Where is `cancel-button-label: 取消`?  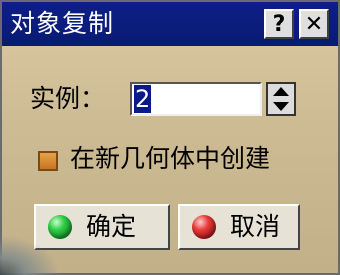
cancel-button-label: 取消 is located at coordinates (255, 226).